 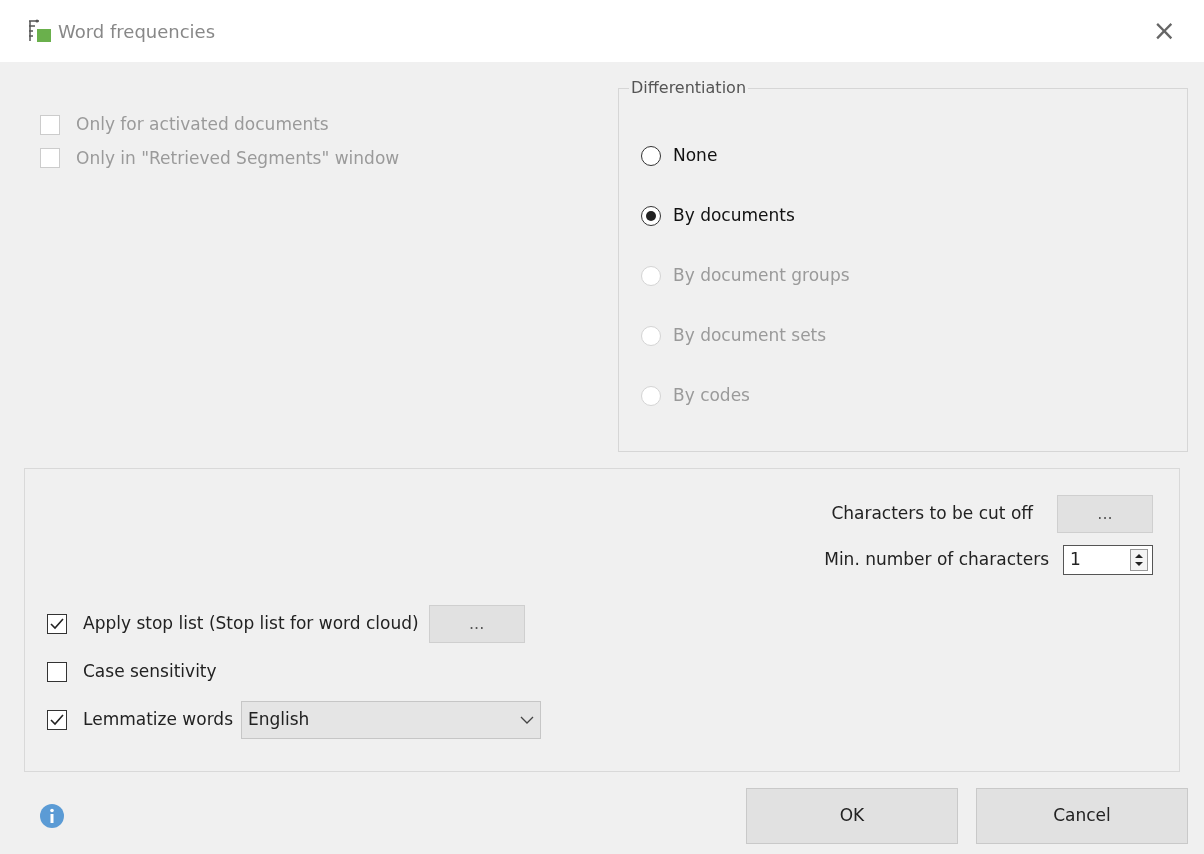 What do you see at coordinates (1108, 560) in the screenshot?
I see `number-spinner: 1` at bounding box center [1108, 560].